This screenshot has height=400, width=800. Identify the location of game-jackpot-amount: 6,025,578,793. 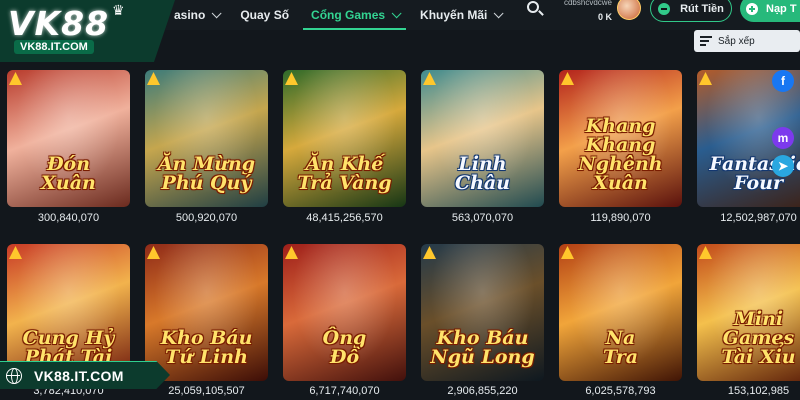
(620, 391).